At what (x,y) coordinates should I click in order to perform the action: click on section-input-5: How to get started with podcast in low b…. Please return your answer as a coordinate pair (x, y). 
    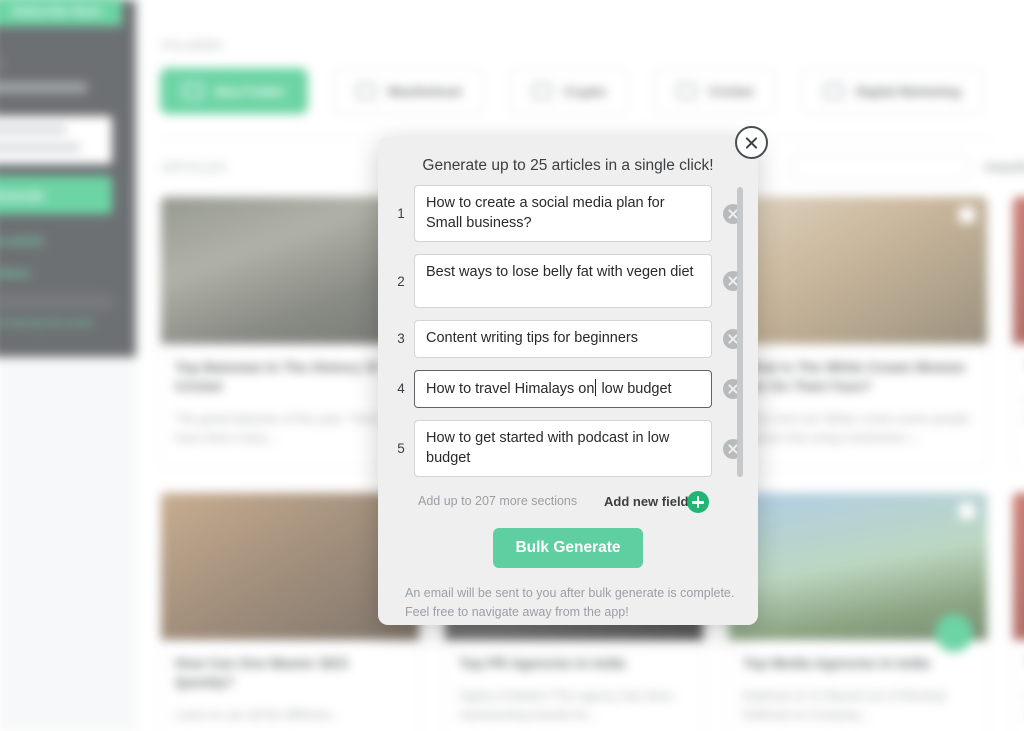
    Looking at the image, I should click on (563, 449).